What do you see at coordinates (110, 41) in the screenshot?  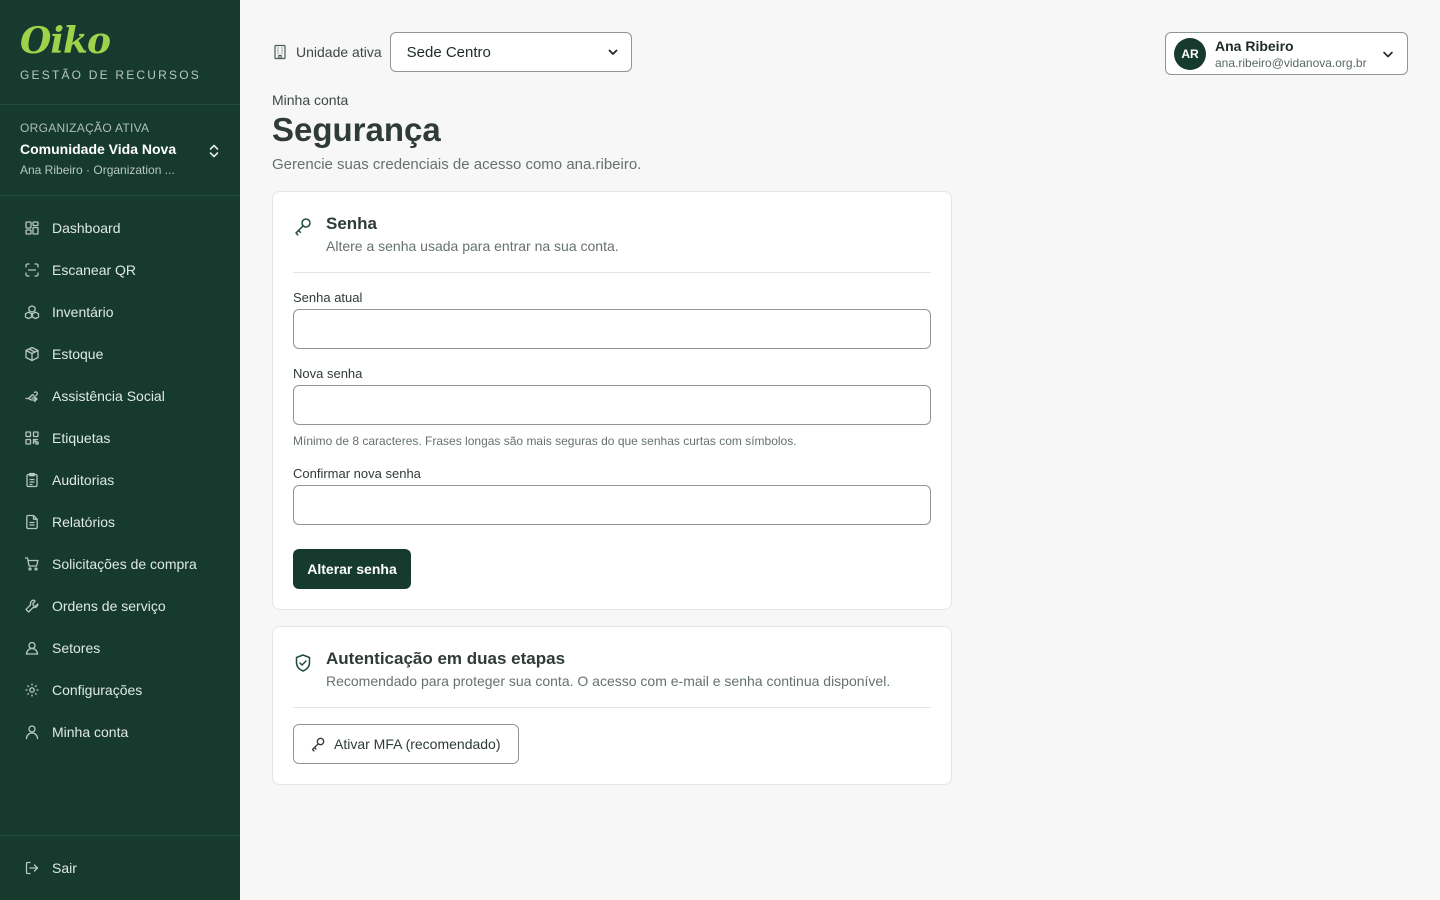 I see `logo: Oiko` at bounding box center [110, 41].